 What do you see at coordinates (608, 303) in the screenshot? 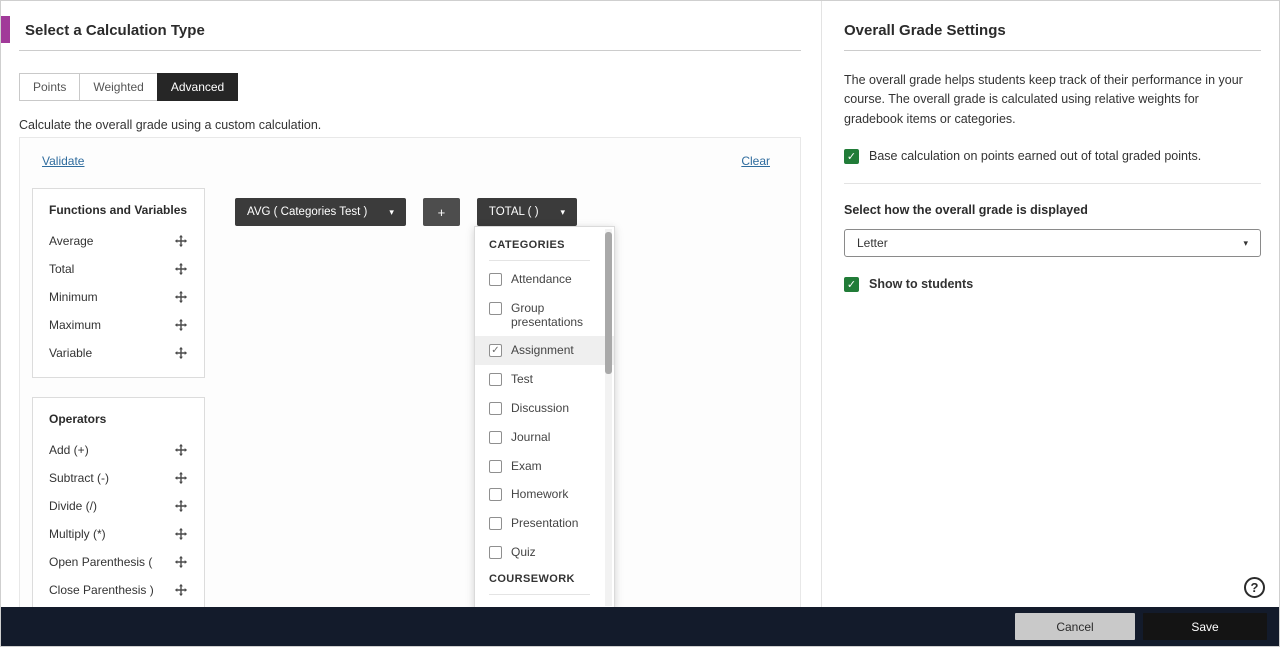
I see `dropdown-scrollbar-thumb` at bounding box center [608, 303].